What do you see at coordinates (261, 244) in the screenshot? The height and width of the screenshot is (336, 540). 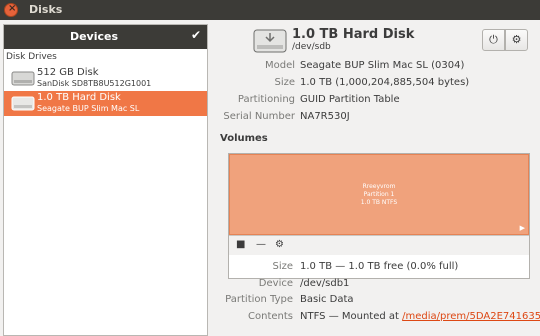 I see `minus-icon: —` at bounding box center [261, 244].